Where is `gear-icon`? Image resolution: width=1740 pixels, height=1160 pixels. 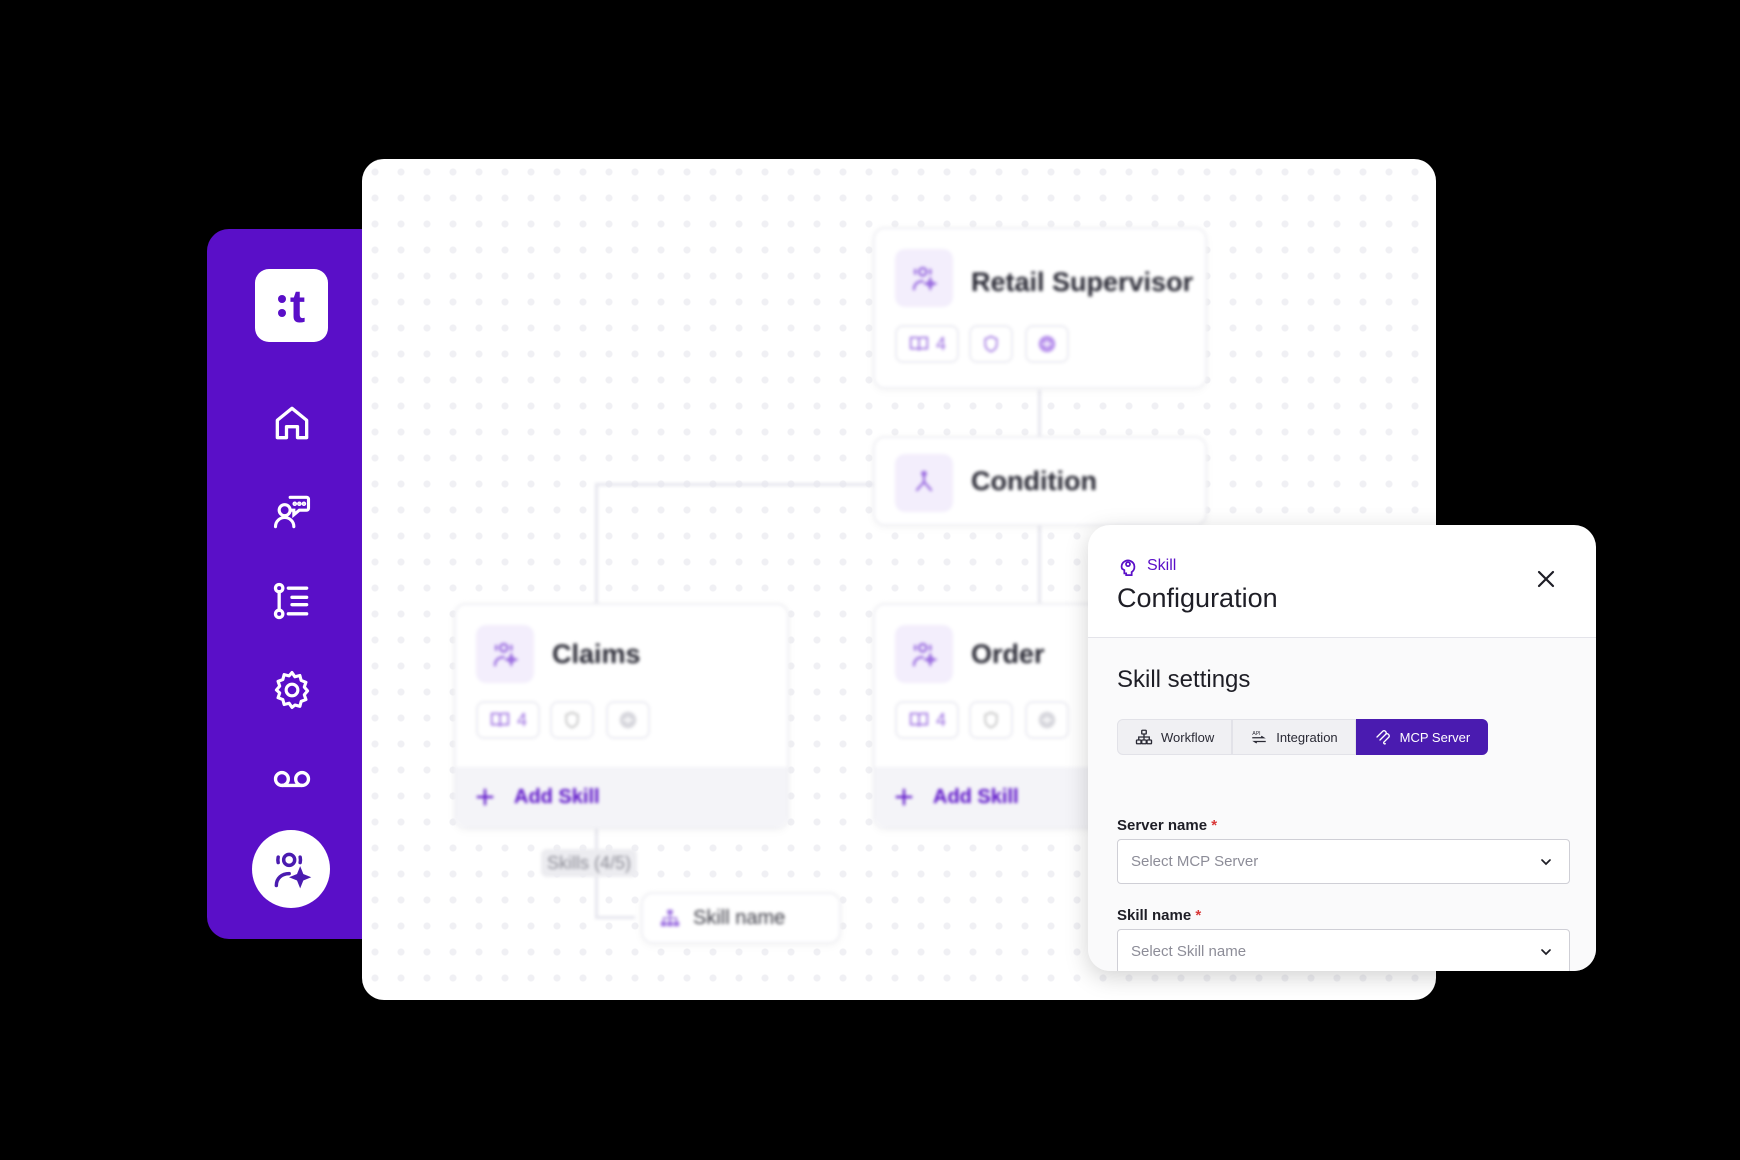
gear-icon is located at coordinates (292, 690).